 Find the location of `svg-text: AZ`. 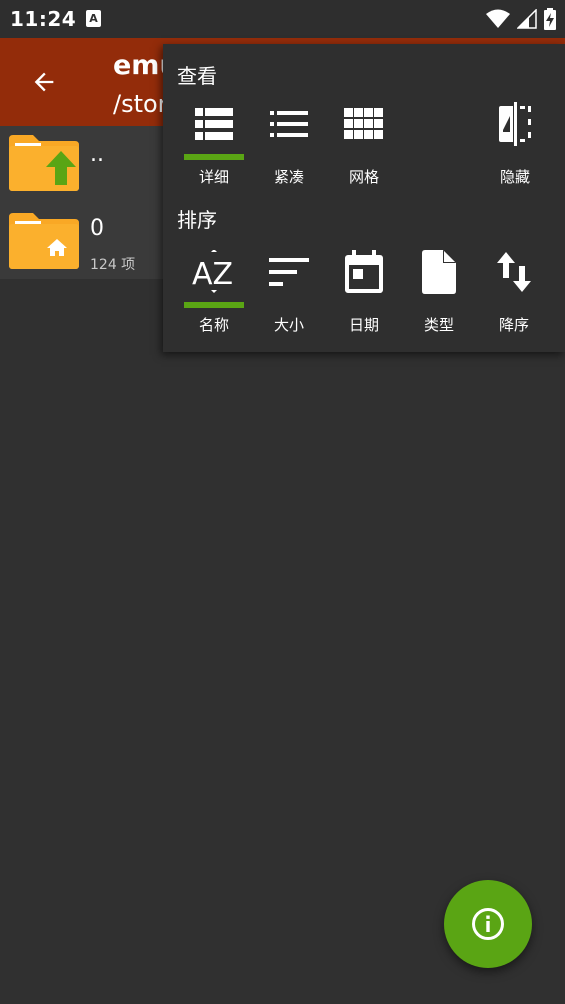

svg-text: AZ is located at coordinates (212, 274).